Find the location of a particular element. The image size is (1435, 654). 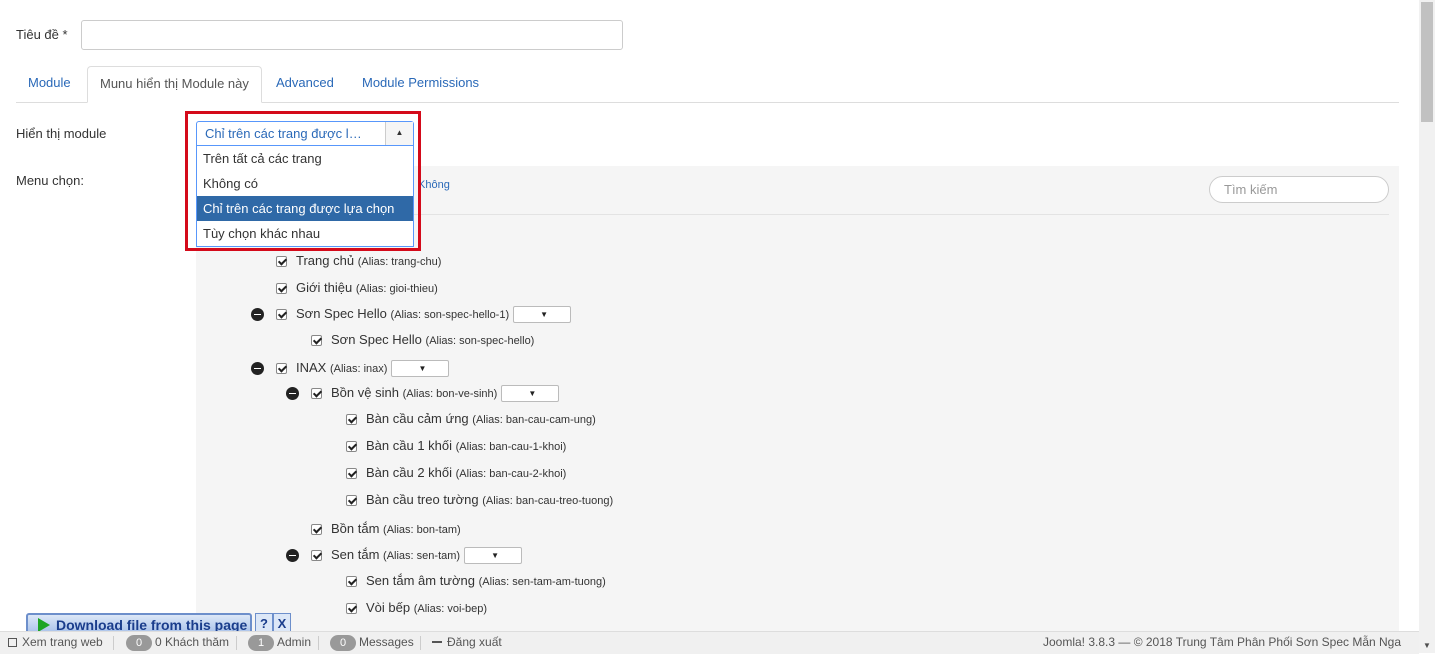

external-link-icon is located at coordinates (12, 642).